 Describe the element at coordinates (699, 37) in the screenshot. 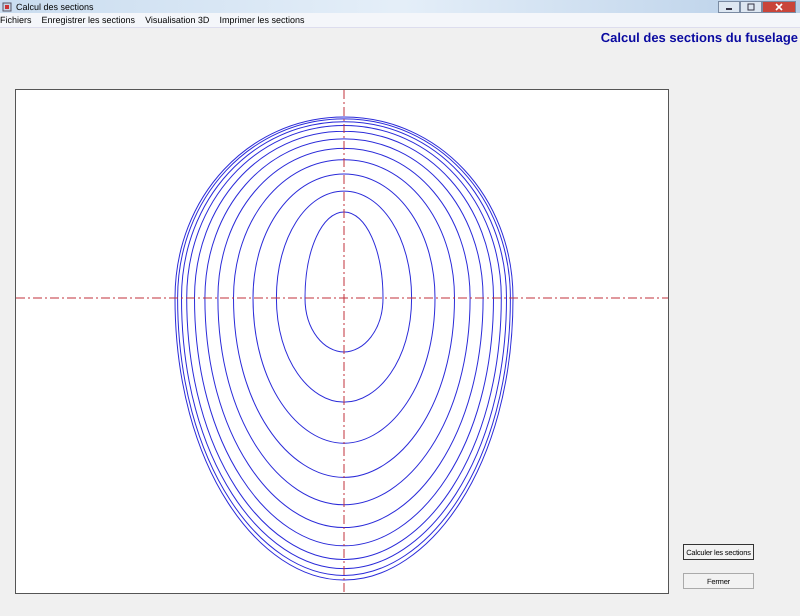

I see `page-heading: Calcul des sections du fuselage` at that location.